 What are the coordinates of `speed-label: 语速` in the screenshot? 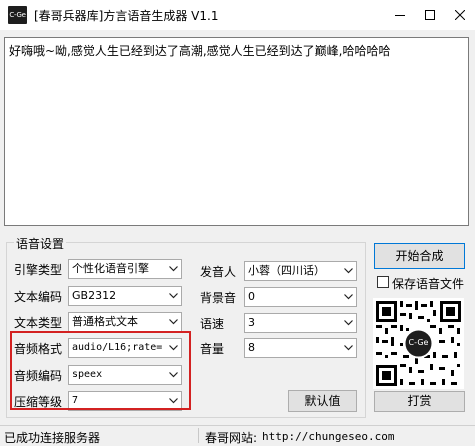 It's located at (212, 324).